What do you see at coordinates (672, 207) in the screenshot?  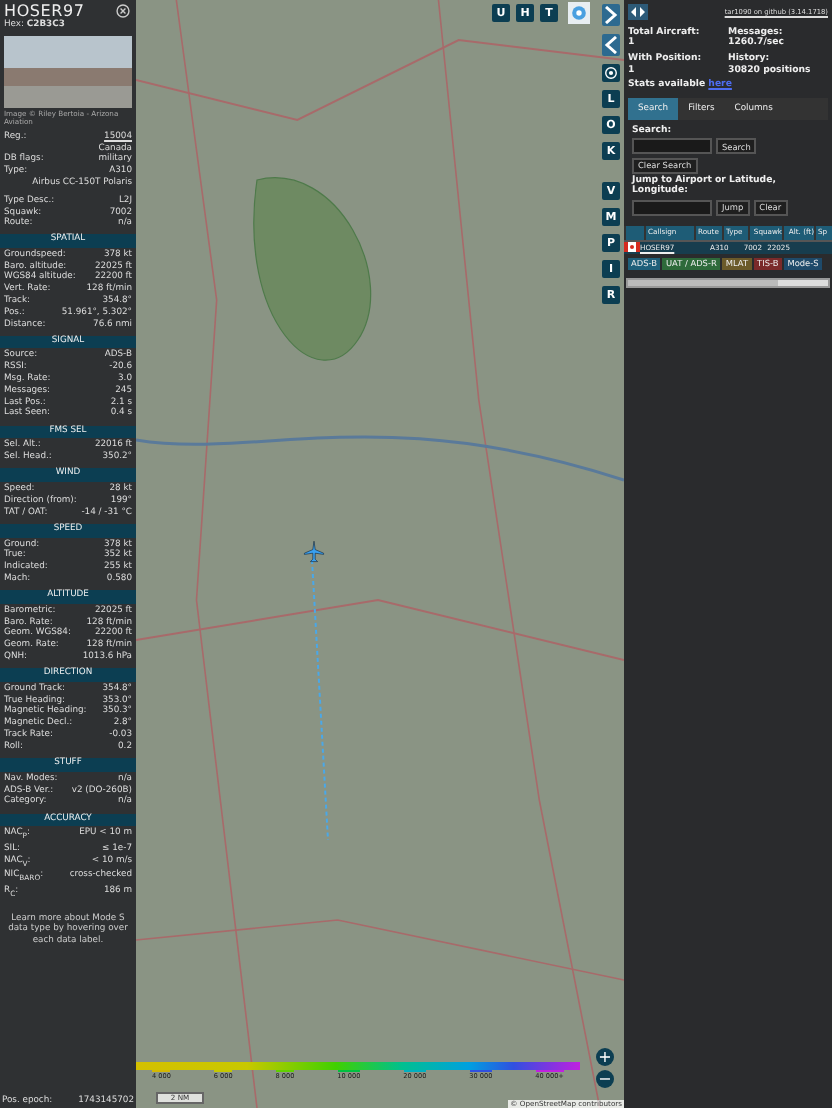 I see `jump-field` at bounding box center [672, 207].